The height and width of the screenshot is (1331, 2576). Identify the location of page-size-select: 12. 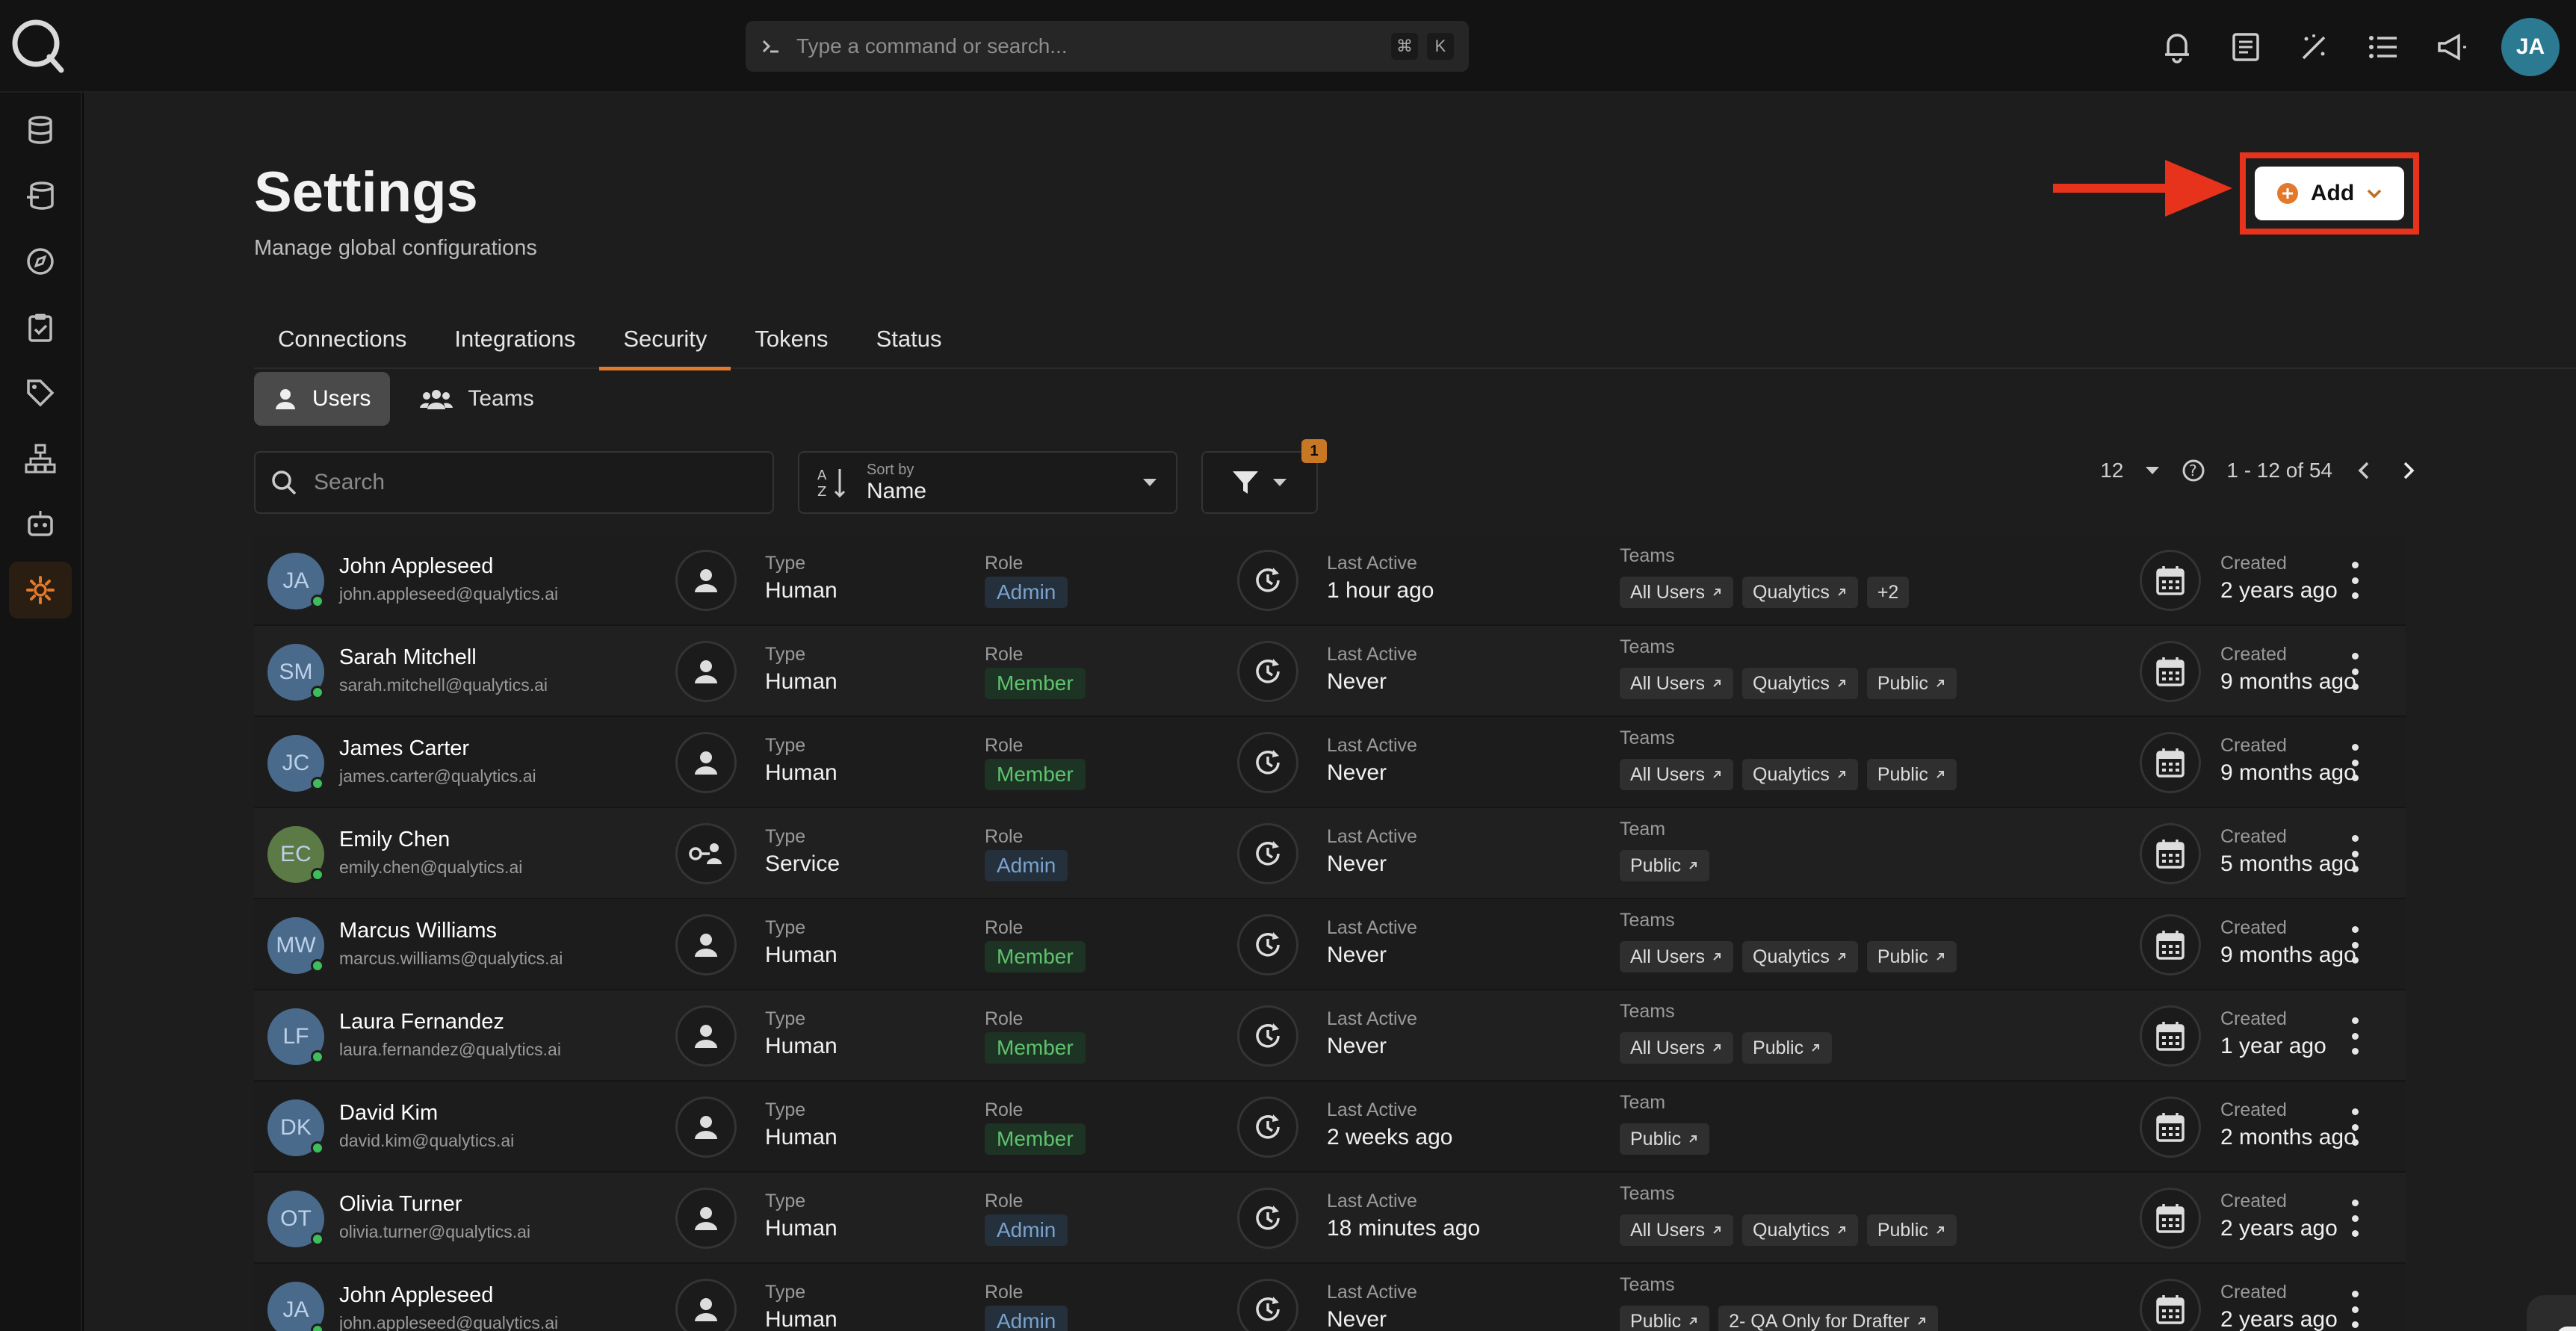
(2111, 471).